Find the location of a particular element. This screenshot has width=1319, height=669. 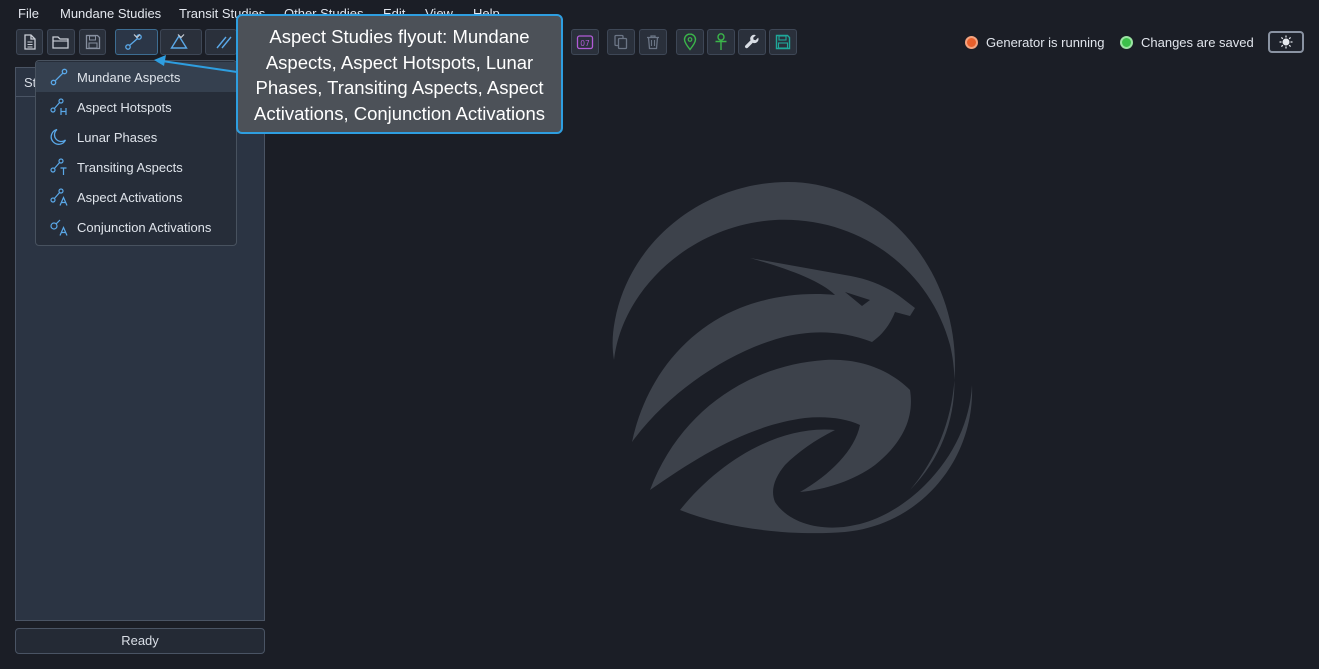

aspect-activations-icon is located at coordinates (59, 197).